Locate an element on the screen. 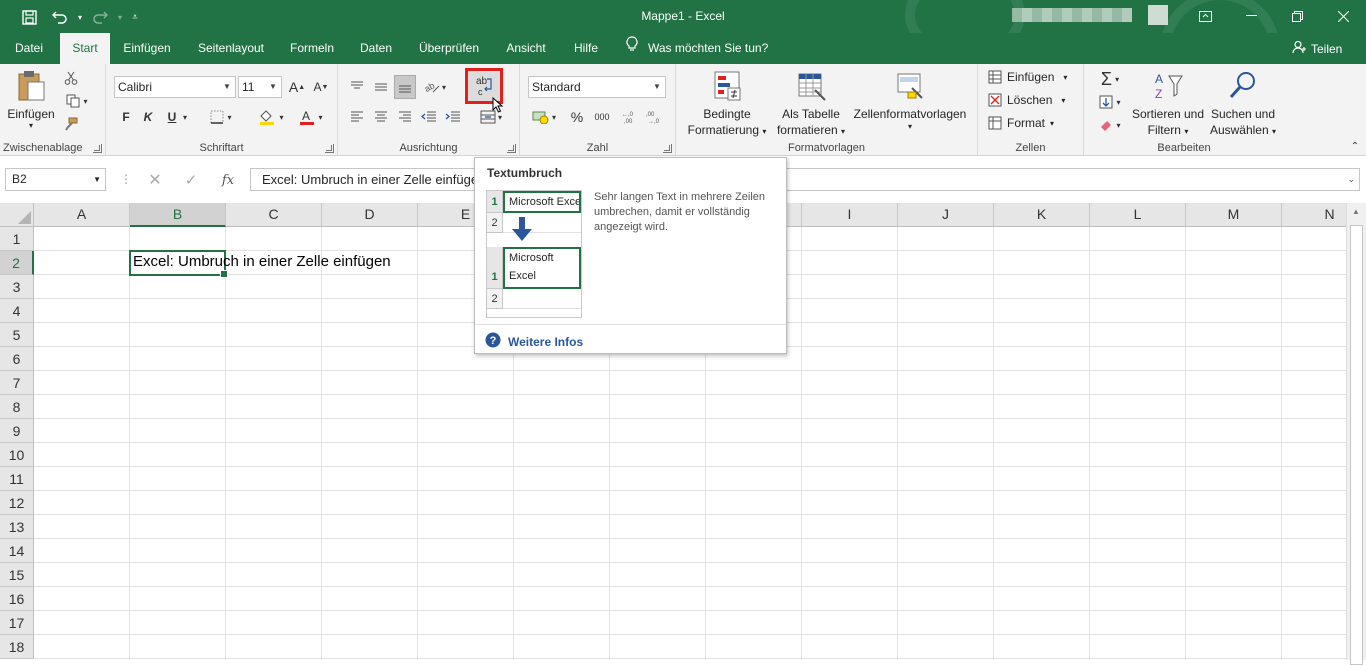 The height and width of the screenshot is (665, 1366). clear-icon: ▾ is located at coordinates (1110, 125).